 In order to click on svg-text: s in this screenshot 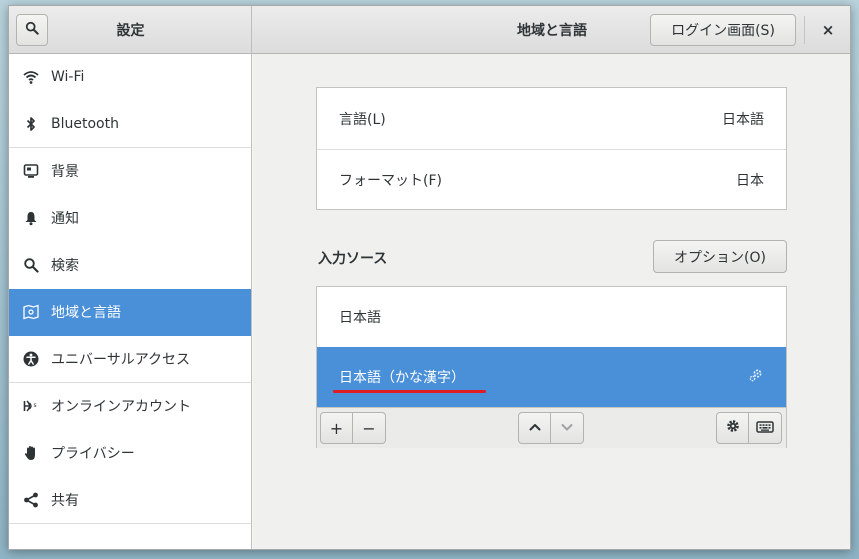, I will do `click(35, 405)`.